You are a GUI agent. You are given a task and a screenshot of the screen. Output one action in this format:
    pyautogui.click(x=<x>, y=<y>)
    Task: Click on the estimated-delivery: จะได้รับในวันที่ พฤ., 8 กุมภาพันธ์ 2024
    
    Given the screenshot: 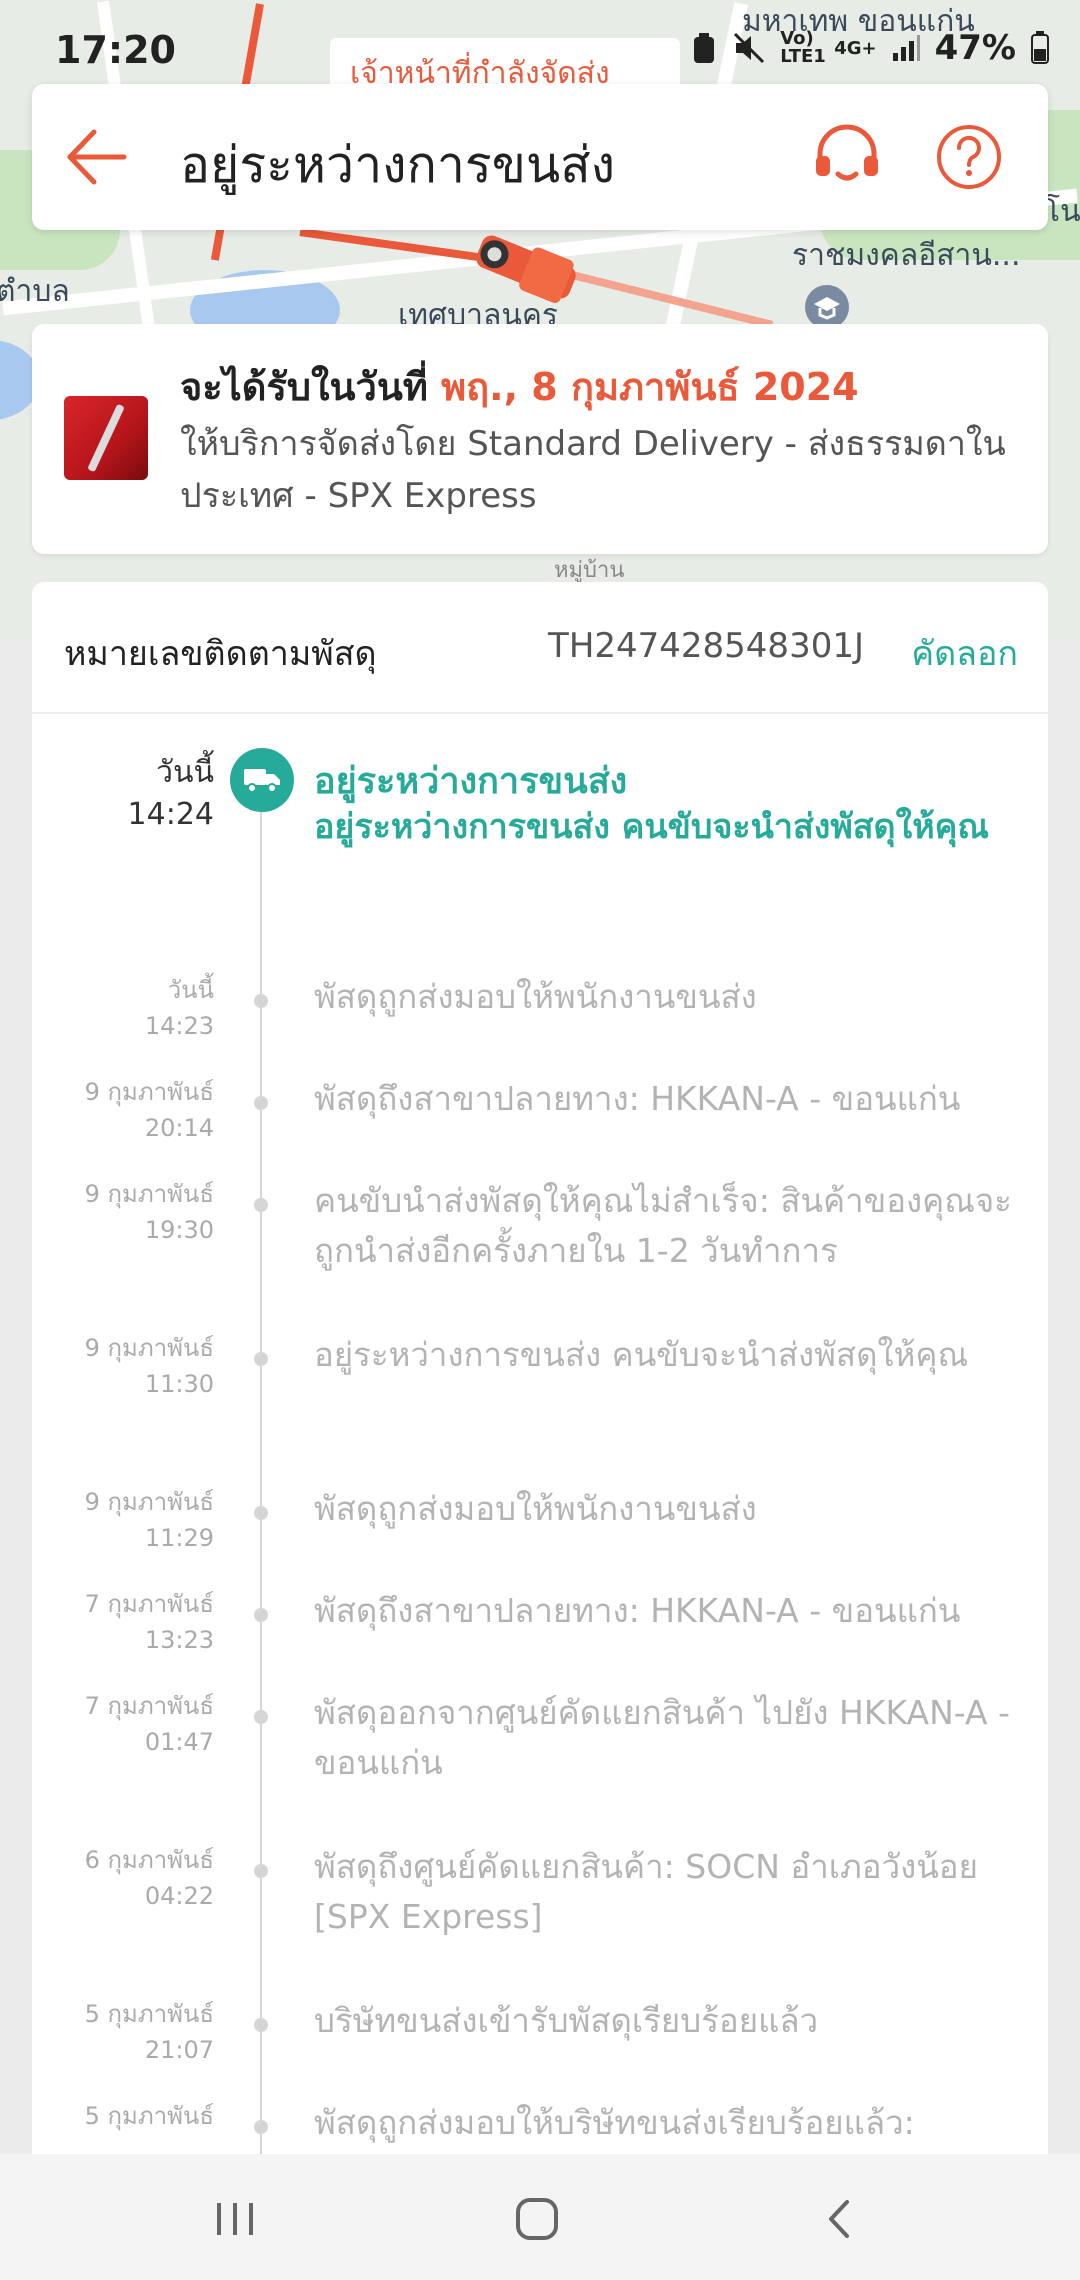 What is the action you would take?
    pyautogui.click(x=519, y=386)
    